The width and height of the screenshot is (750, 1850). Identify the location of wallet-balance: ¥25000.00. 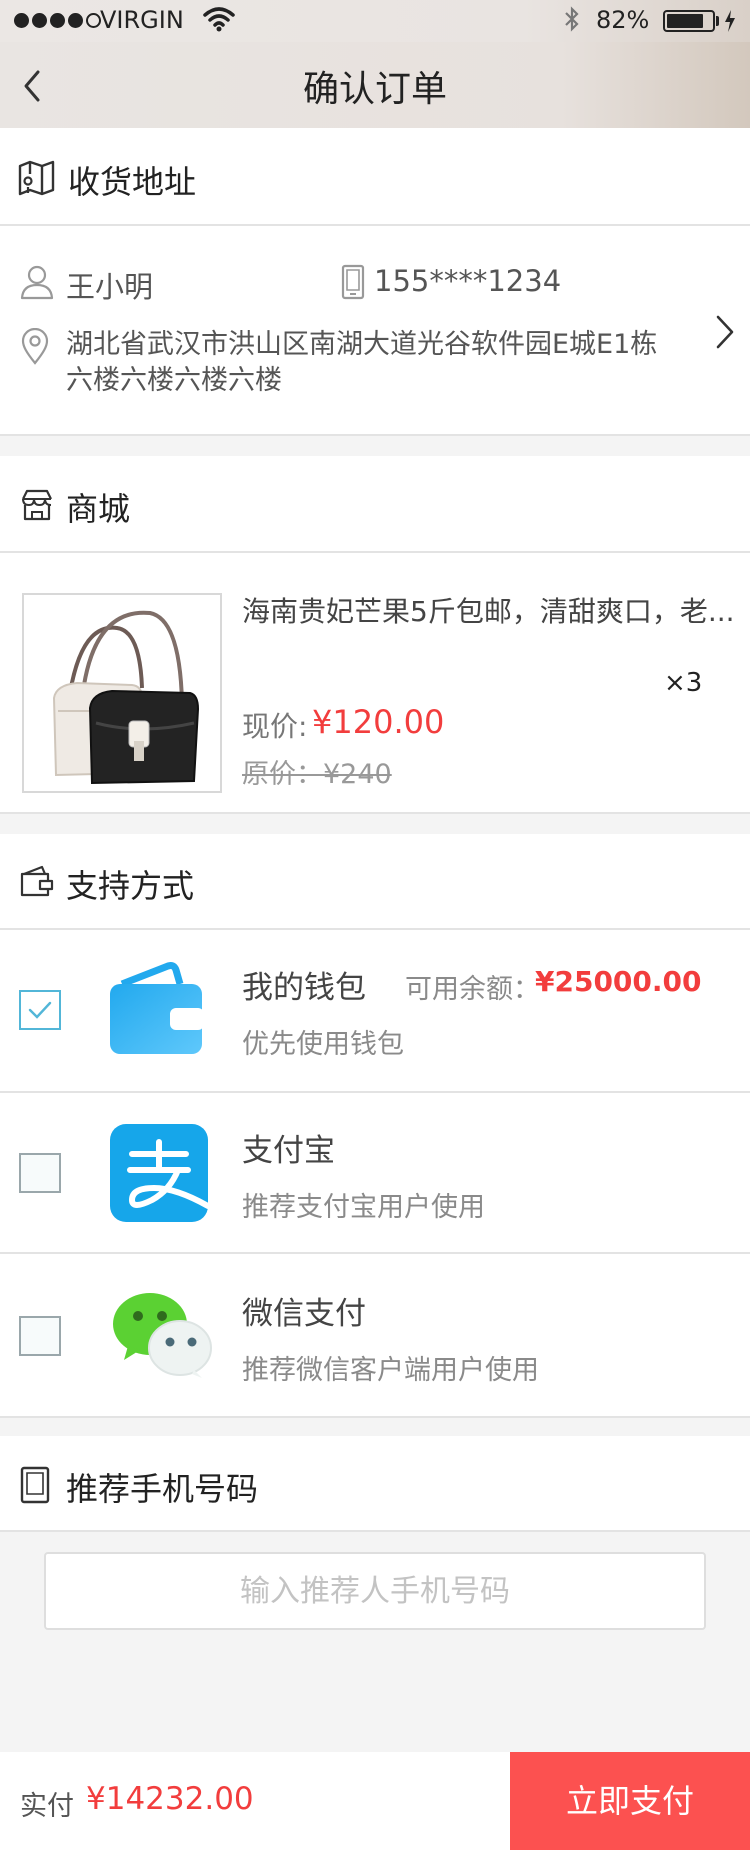
(618, 981).